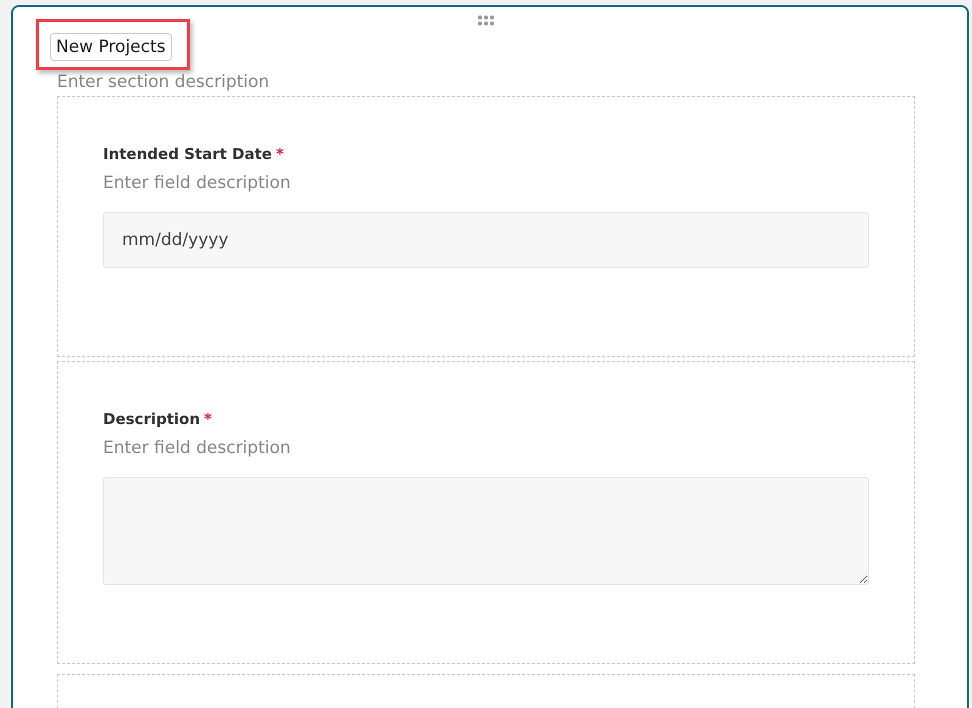  What do you see at coordinates (486, 20) in the screenshot?
I see `drag-handle-icon` at bounding box center [486, 20].